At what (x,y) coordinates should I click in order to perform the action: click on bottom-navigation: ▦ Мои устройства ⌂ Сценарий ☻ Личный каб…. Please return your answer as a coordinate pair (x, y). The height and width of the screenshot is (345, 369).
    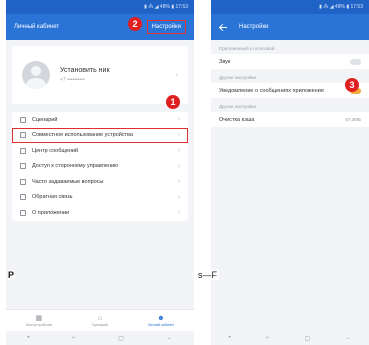
    Looking at the image, I should click on (100, 320).